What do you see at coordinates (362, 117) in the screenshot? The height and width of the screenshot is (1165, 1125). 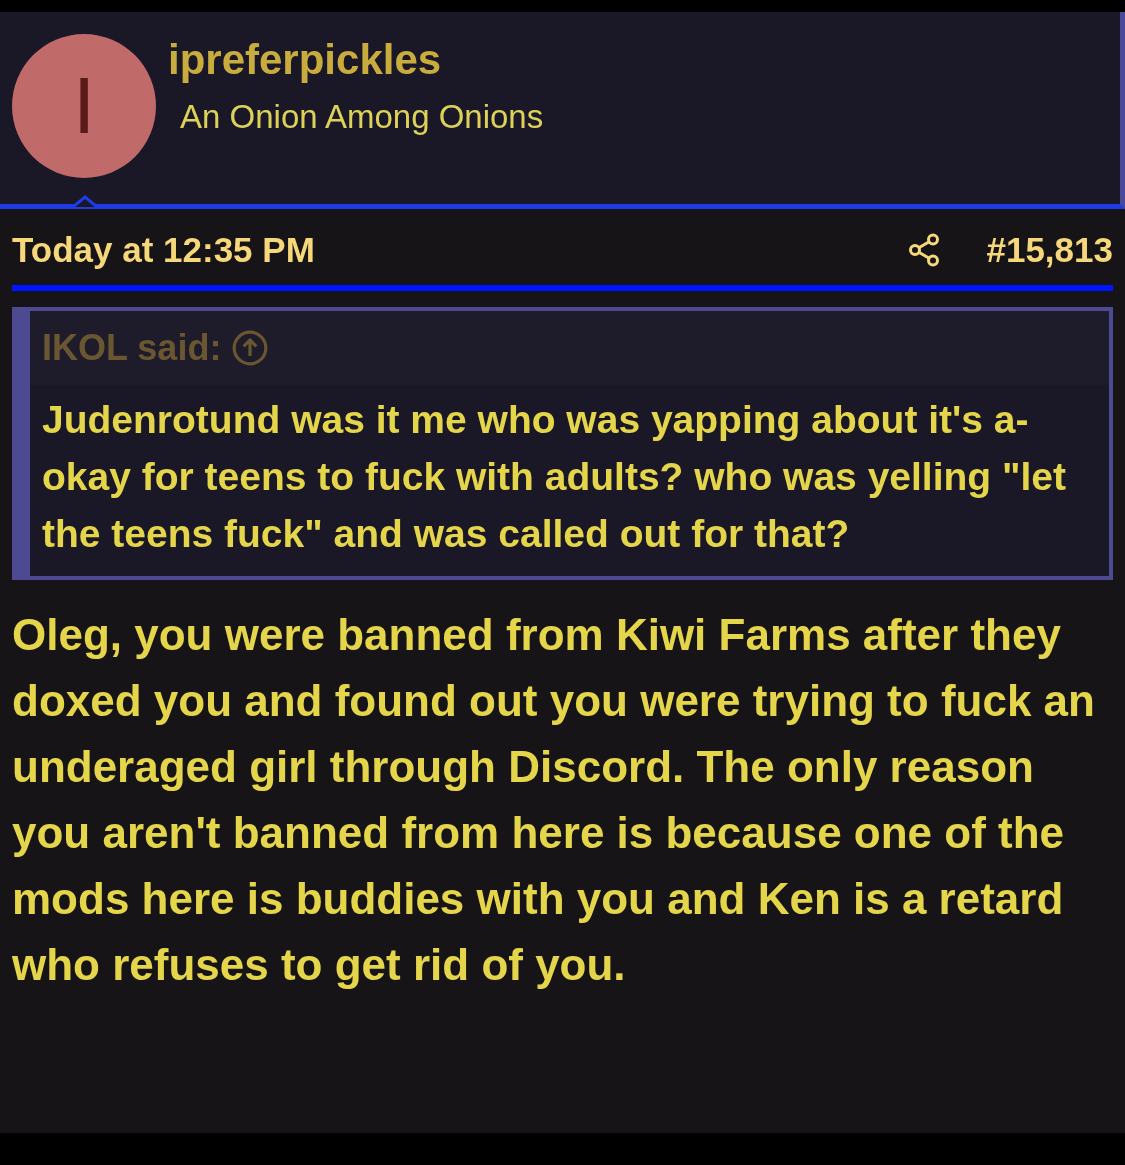 I see `user-title: An Onion Among Onions` at bounding box center [362, 117].